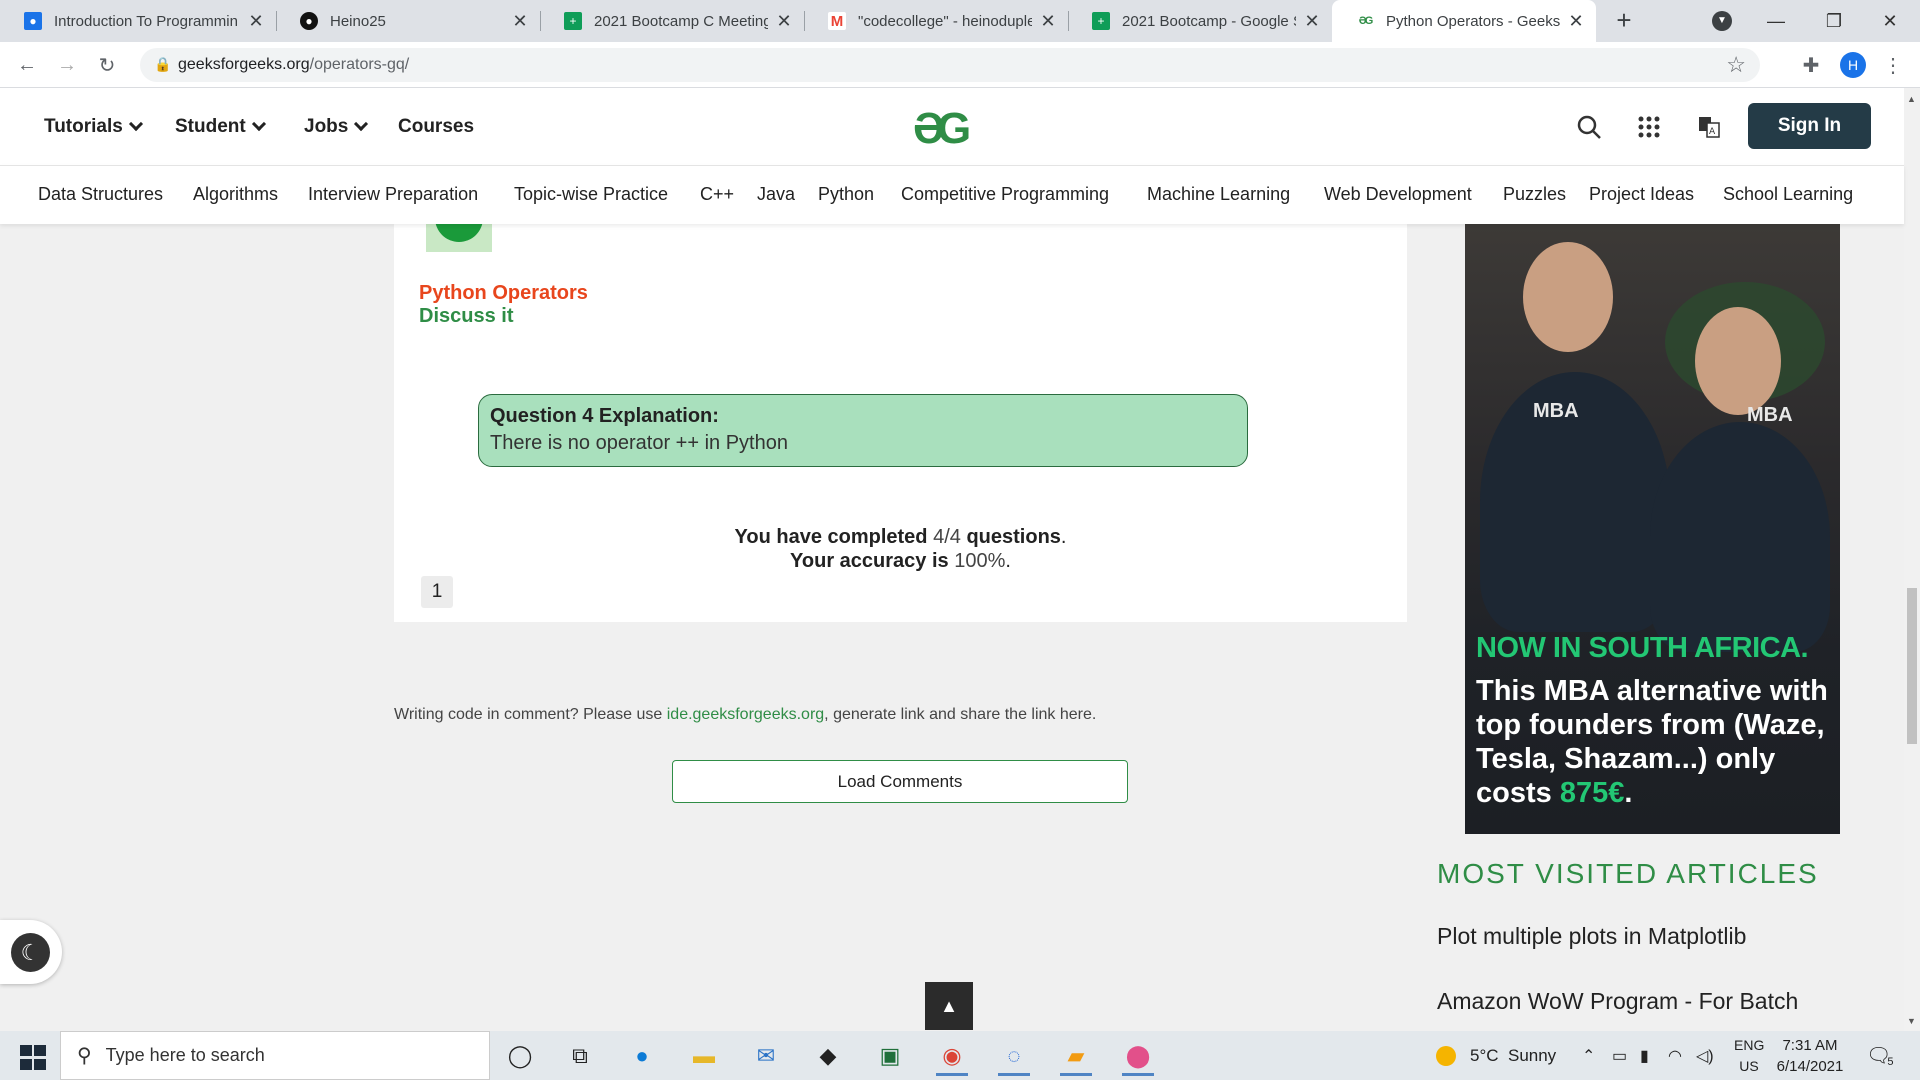  I want to click on chrome-icon: ◉, so click(952, 1056).